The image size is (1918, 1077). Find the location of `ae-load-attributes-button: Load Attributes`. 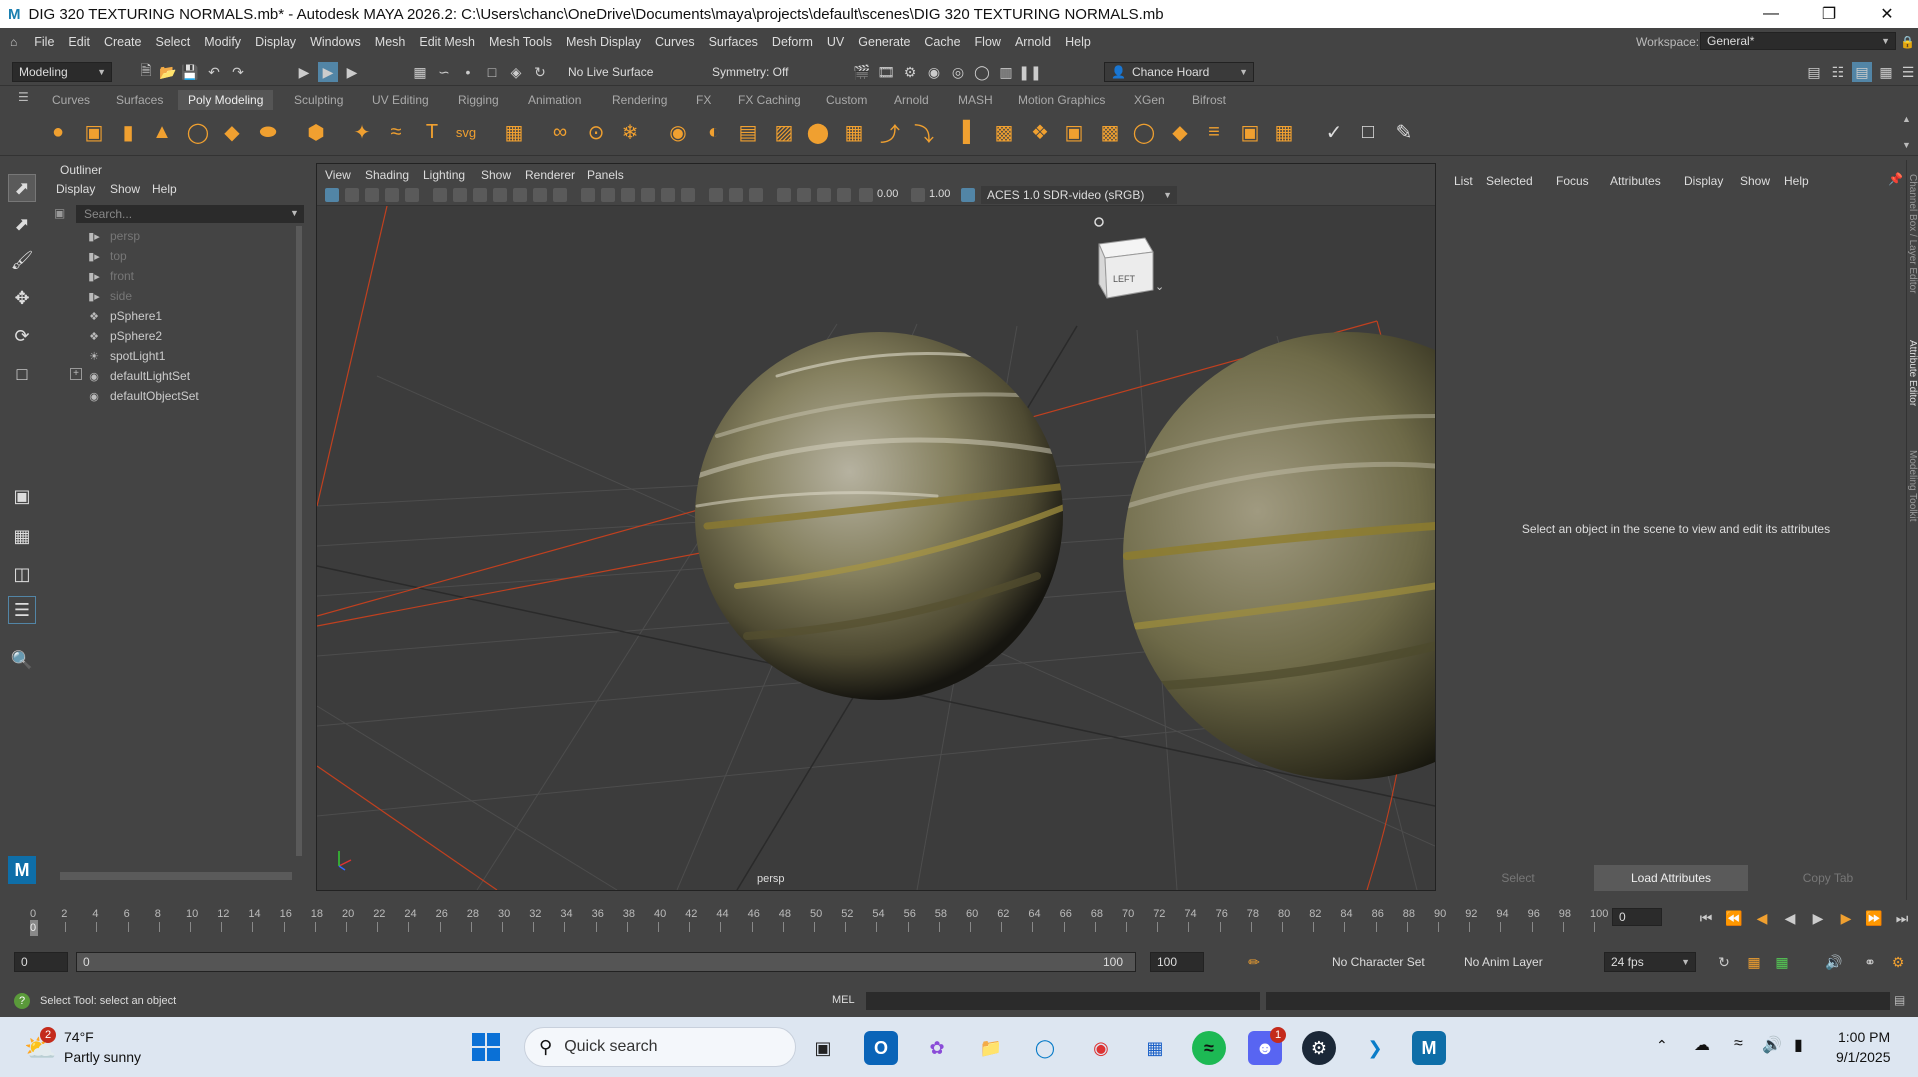

ae-load-attributes-button: Load Attributes is located at coordinates (1671, 878).